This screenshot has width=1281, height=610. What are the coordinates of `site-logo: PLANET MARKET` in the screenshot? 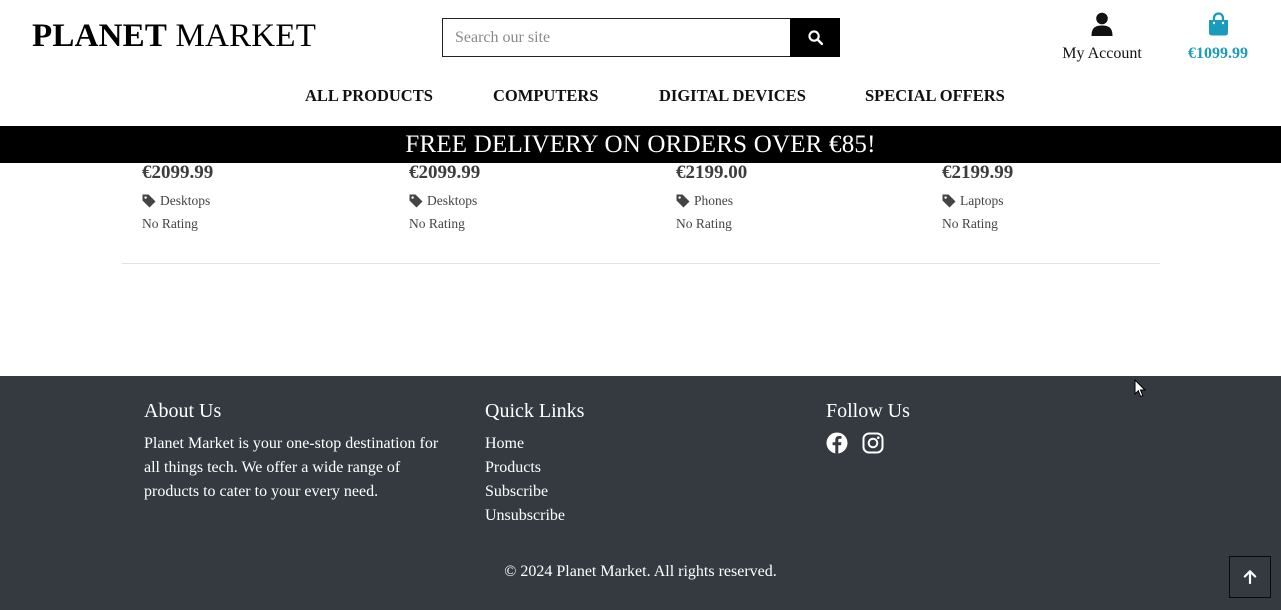 It's located at (174, 36).